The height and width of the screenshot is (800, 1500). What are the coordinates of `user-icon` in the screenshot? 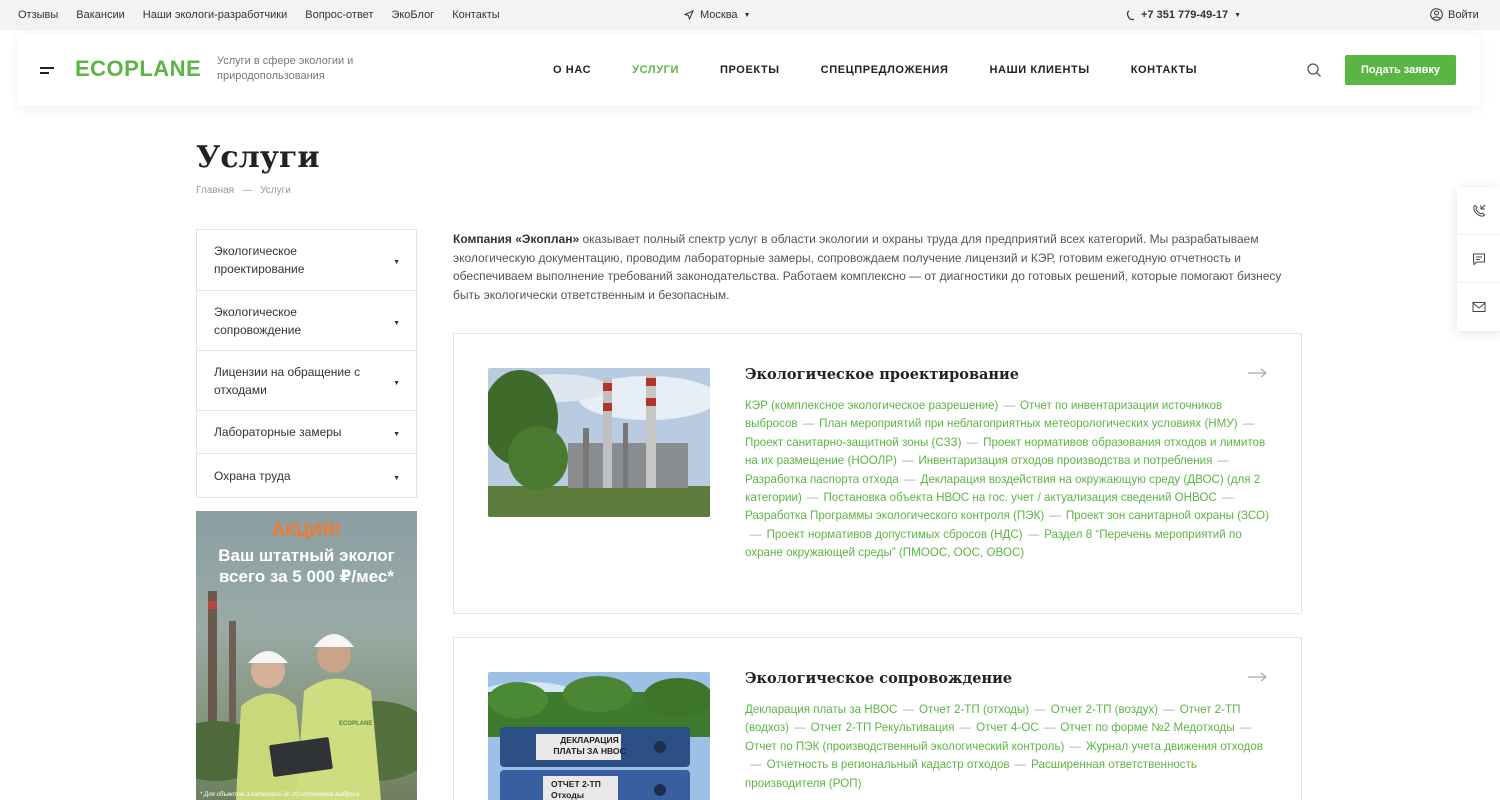 It's located at (1436, 14).